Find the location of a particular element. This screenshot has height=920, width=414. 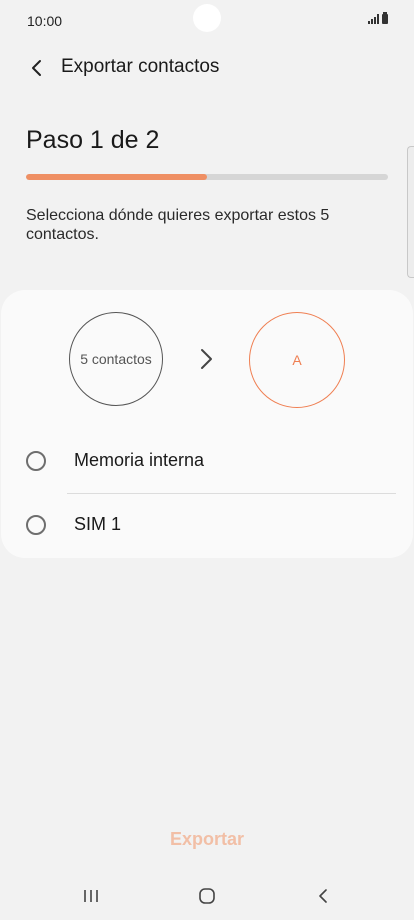

source-circle: 5 contactos is located at coordinates (116, 359).